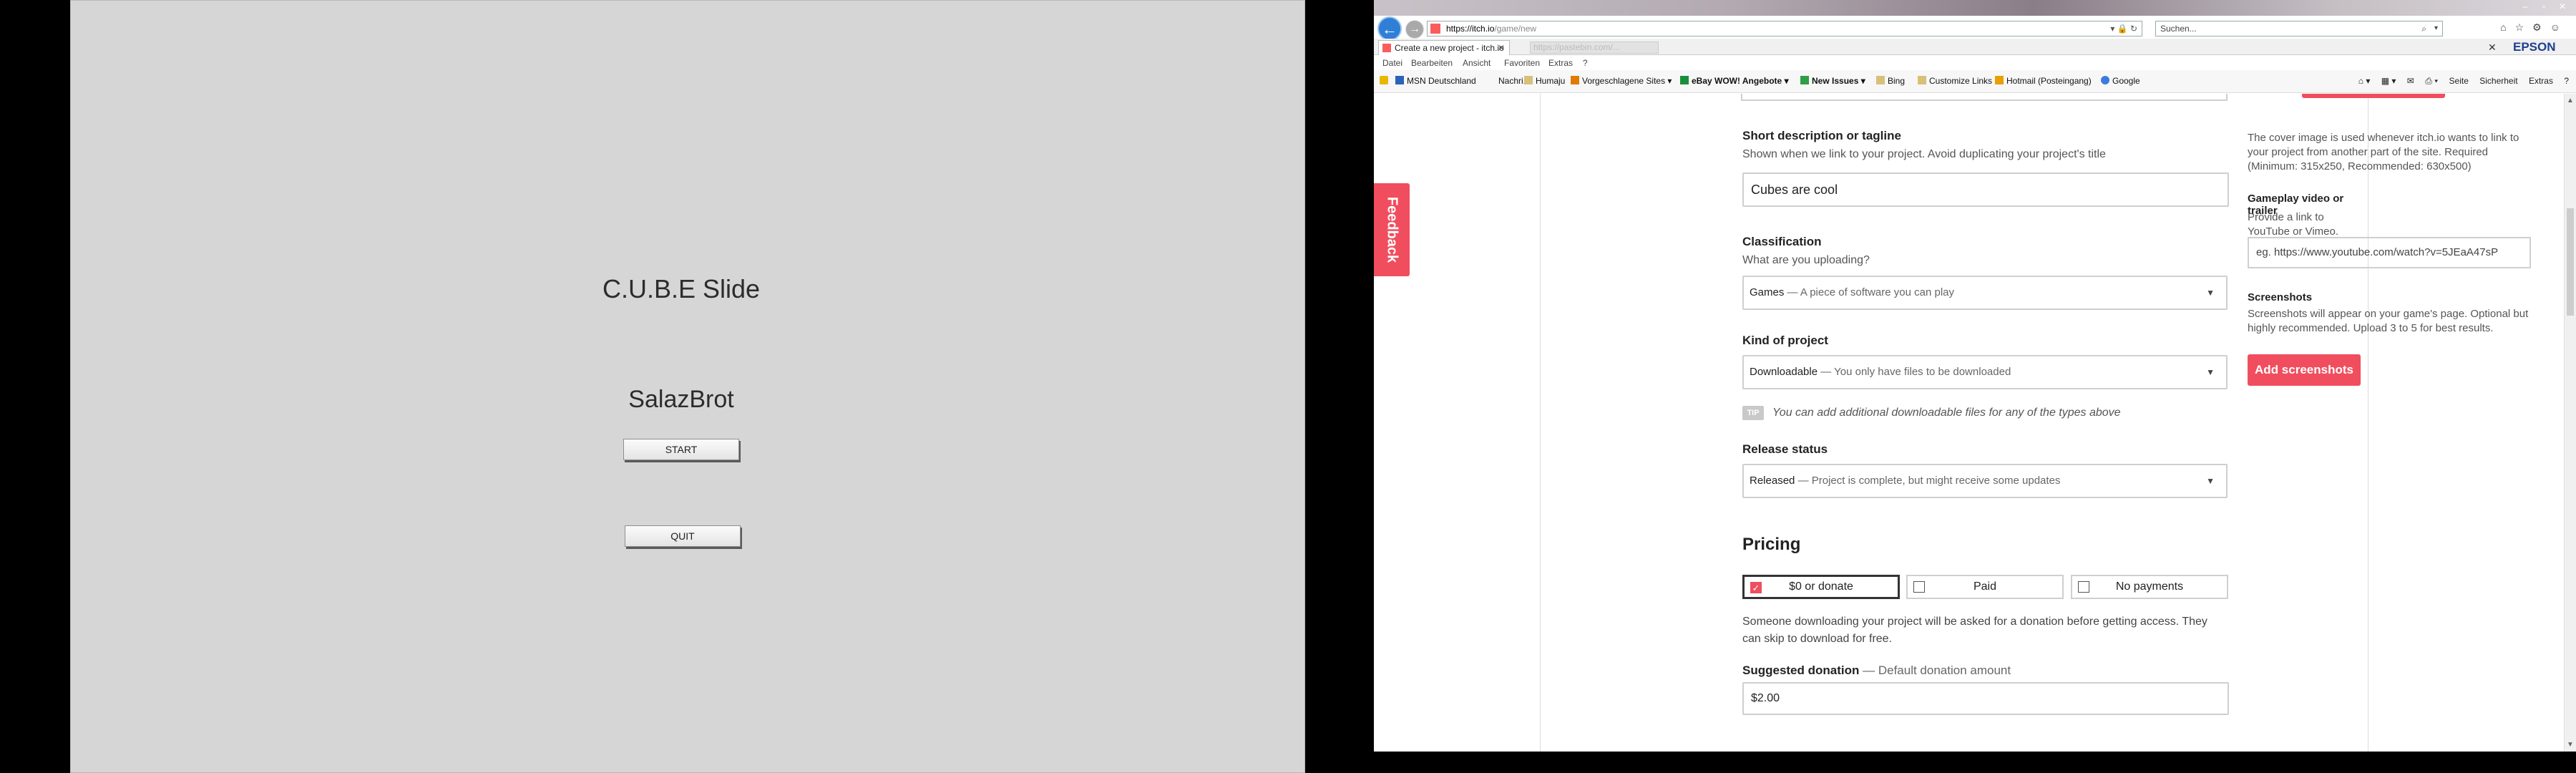 This screenshot has width=2576, height=773. What do you see at coordinates (1386, 48) in the screenshot?
I see `itch-favicon-icon` at bounding box center [1386, 48].